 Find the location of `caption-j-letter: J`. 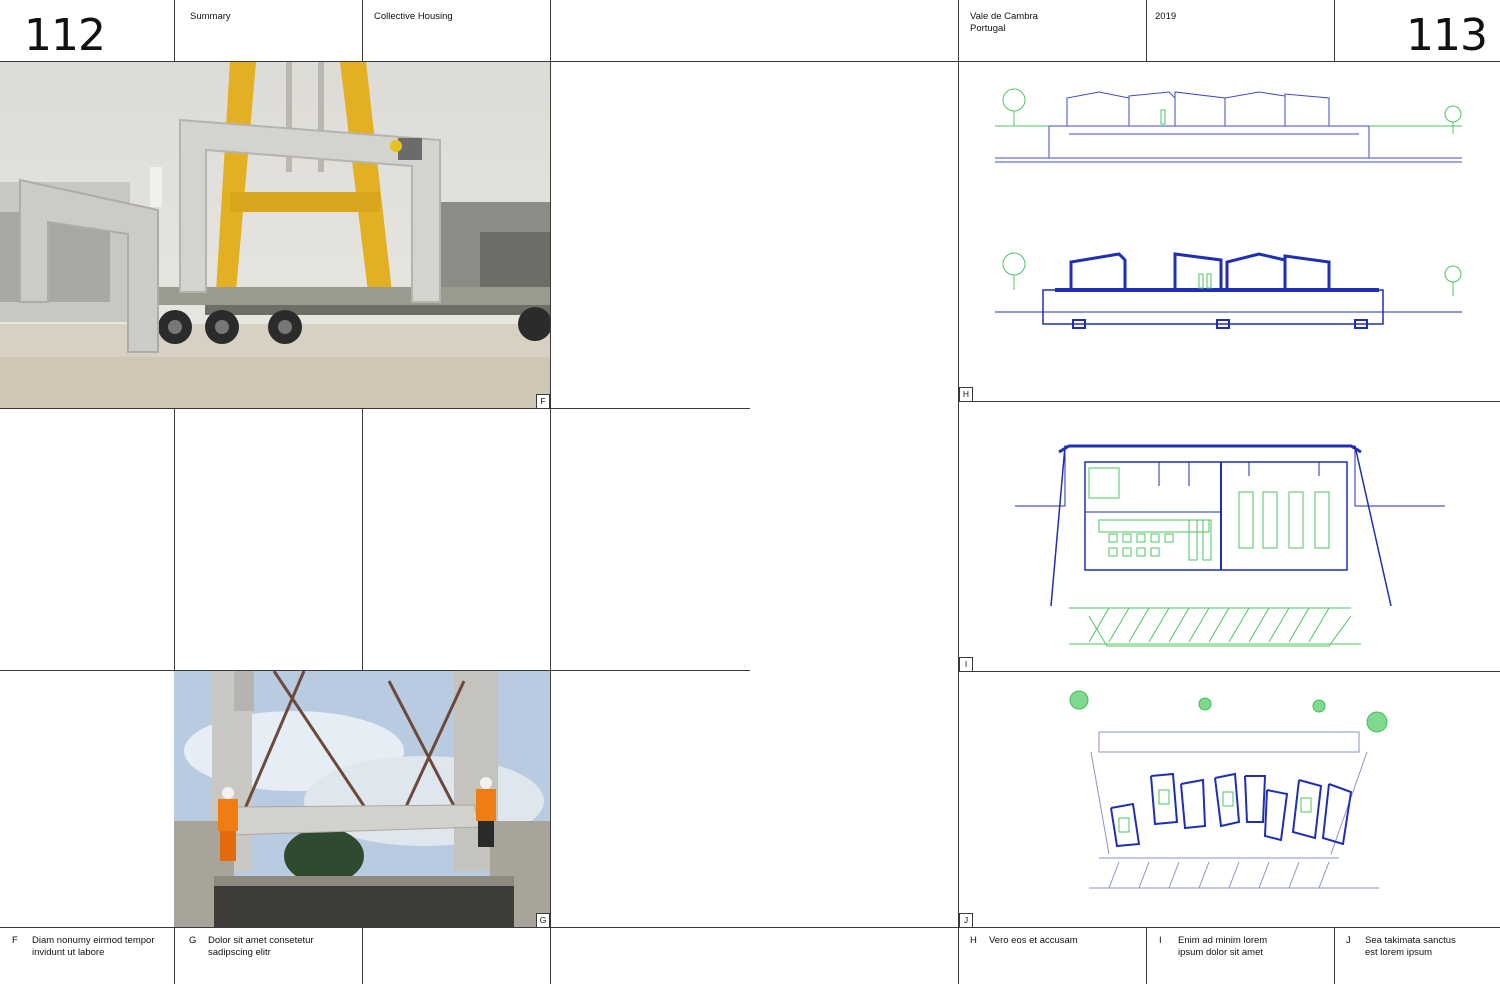

caption-j-letter: J is located at coordinates (1348, 940).